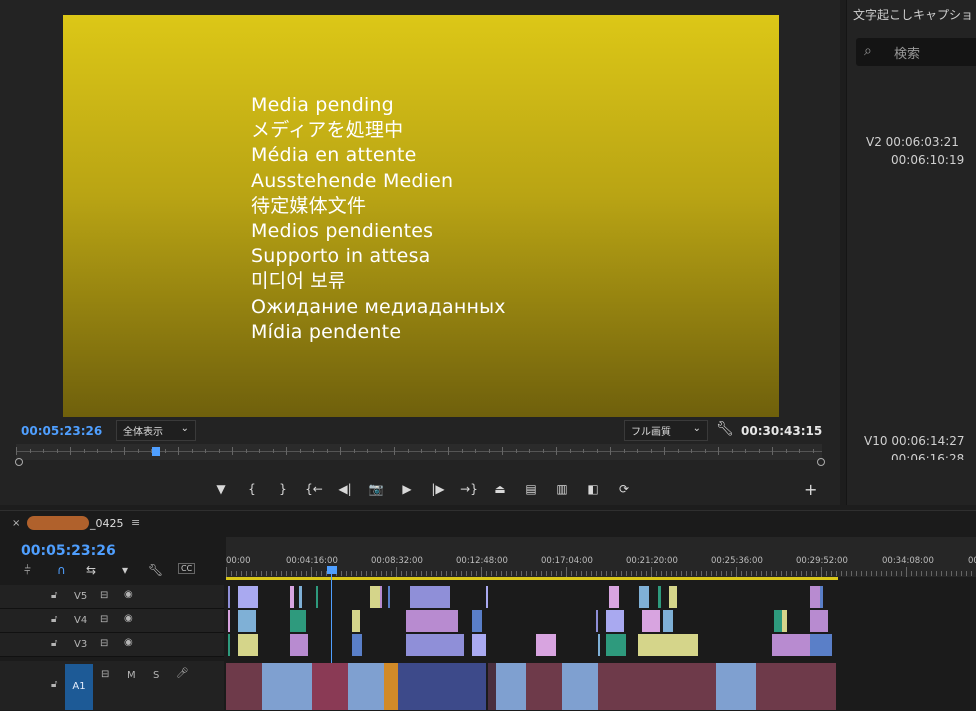 The width and height of the screenshot is (976, 711). What do you see at coordinates (810, 489) in the screenshot?
I see `add-button: +` at bounding box center [810, 489].